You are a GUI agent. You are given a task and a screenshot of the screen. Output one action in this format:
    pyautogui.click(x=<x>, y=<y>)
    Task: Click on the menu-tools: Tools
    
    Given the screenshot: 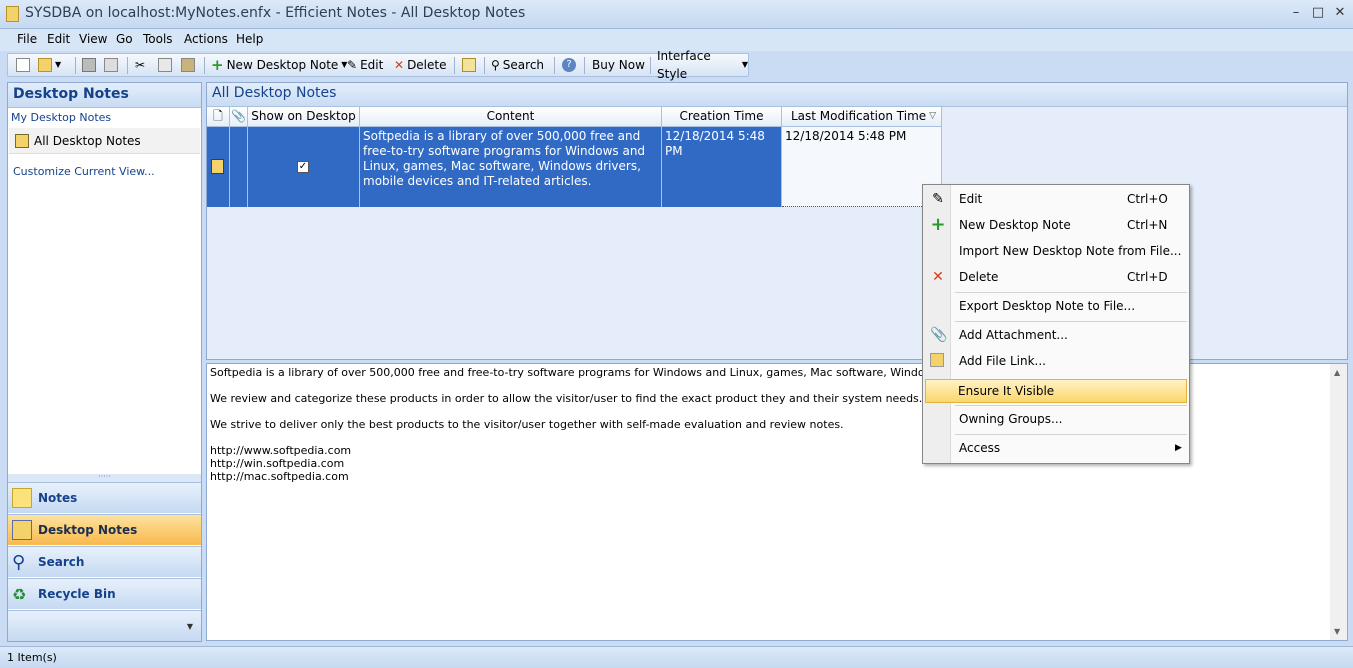 What is the action you would take?
    pyautogui.click(x=158, y=39)
    